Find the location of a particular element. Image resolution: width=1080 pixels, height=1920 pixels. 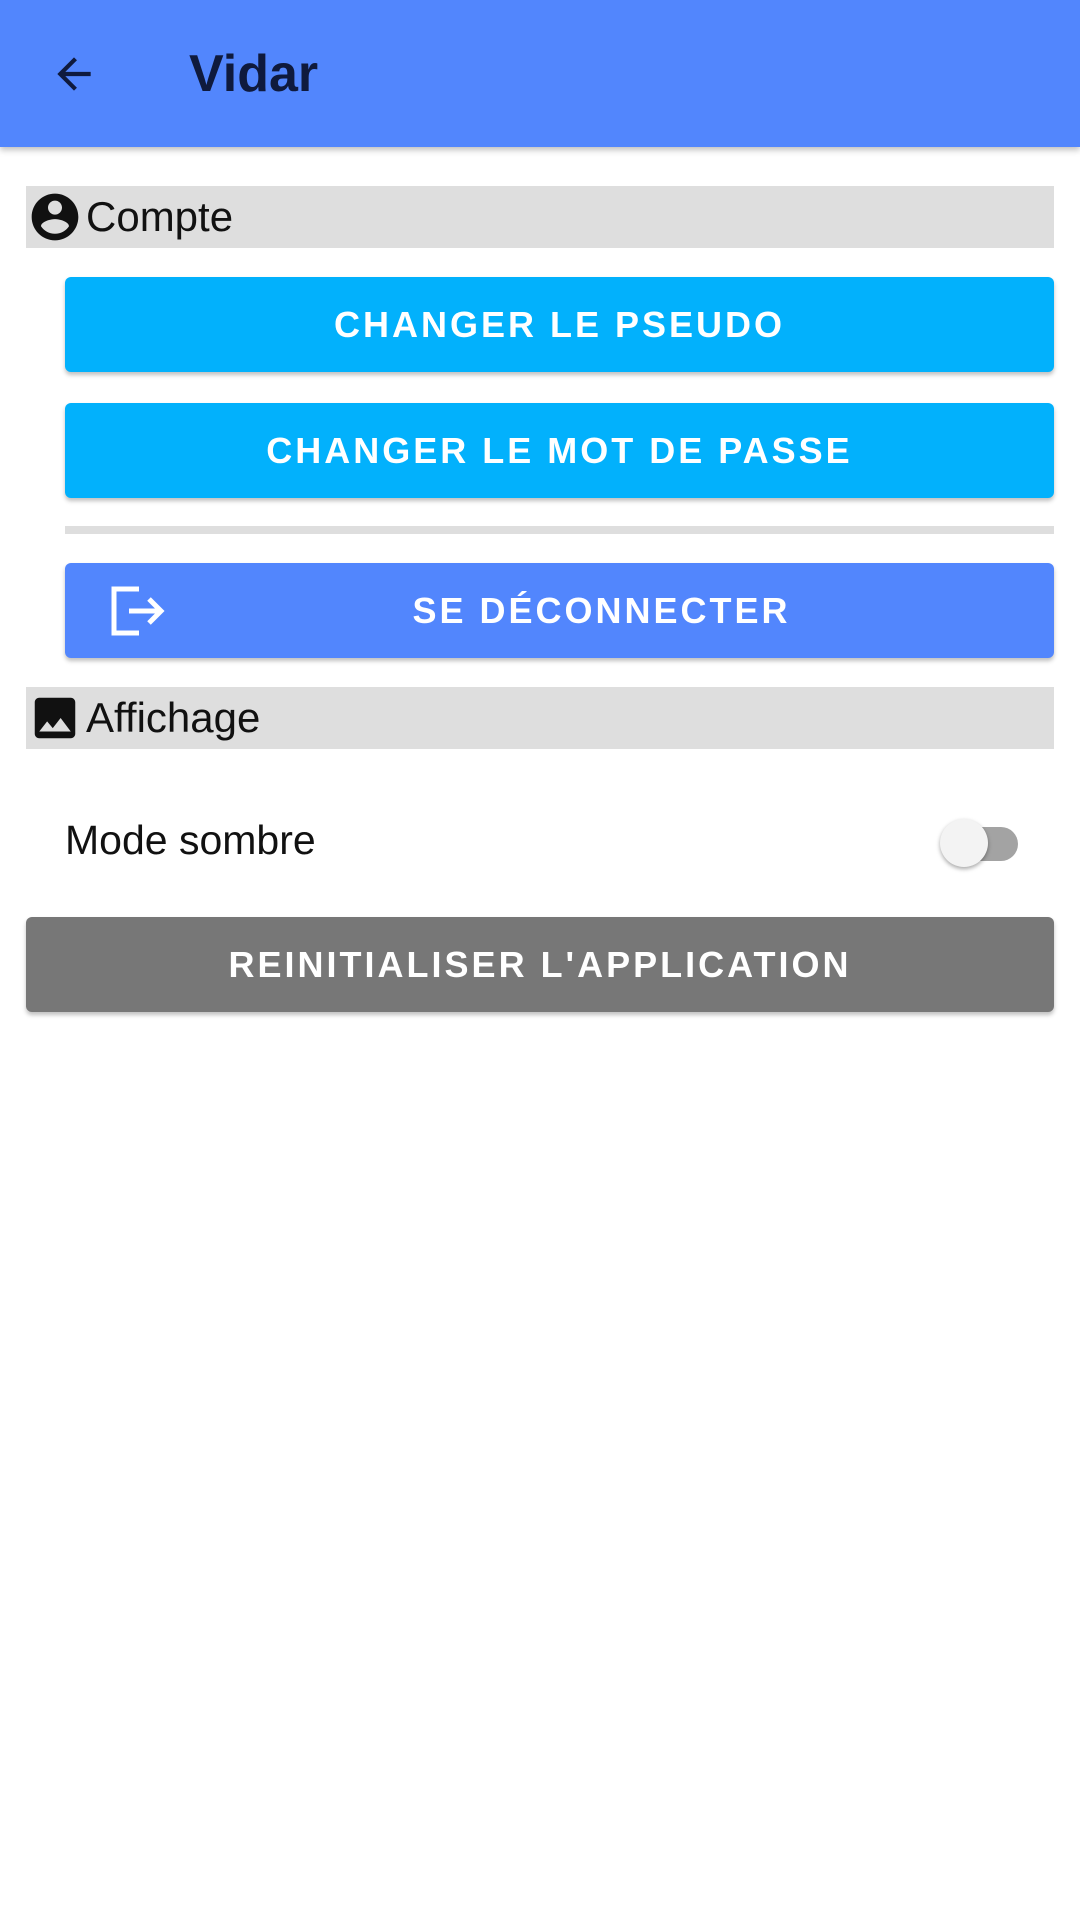

change-username-button: CHANGER LE PSEUDO is located at coordinates (559, 324).